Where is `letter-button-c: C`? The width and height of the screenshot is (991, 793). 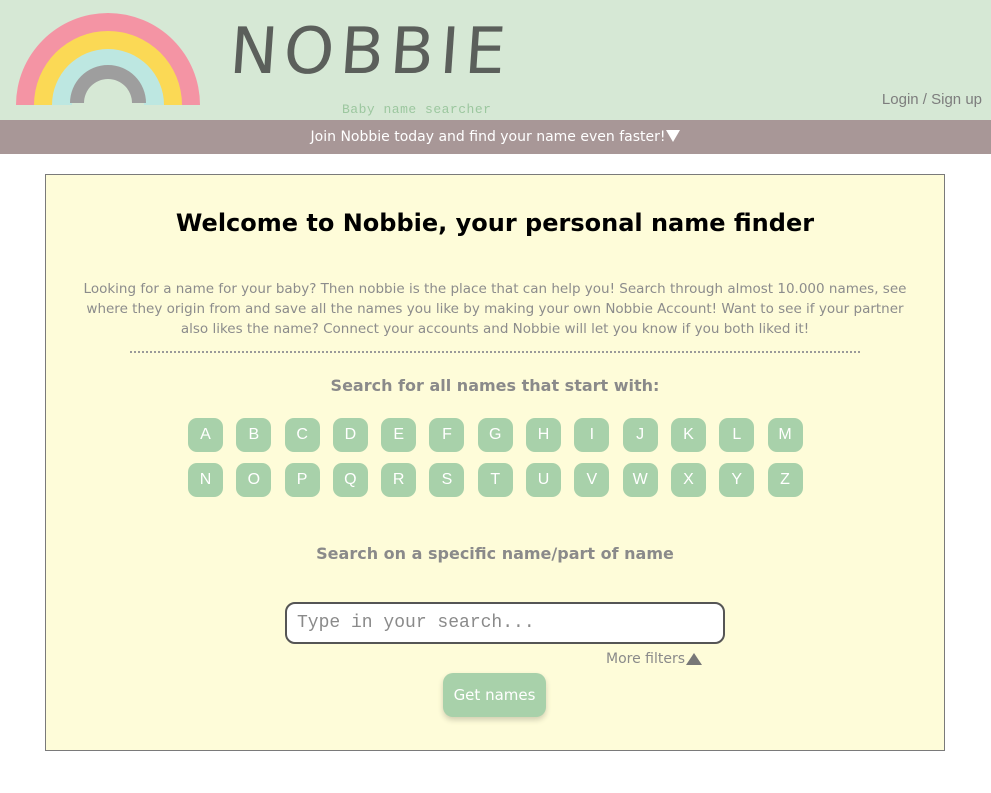
letter-button-c: C is located at coordinates (302, 435).